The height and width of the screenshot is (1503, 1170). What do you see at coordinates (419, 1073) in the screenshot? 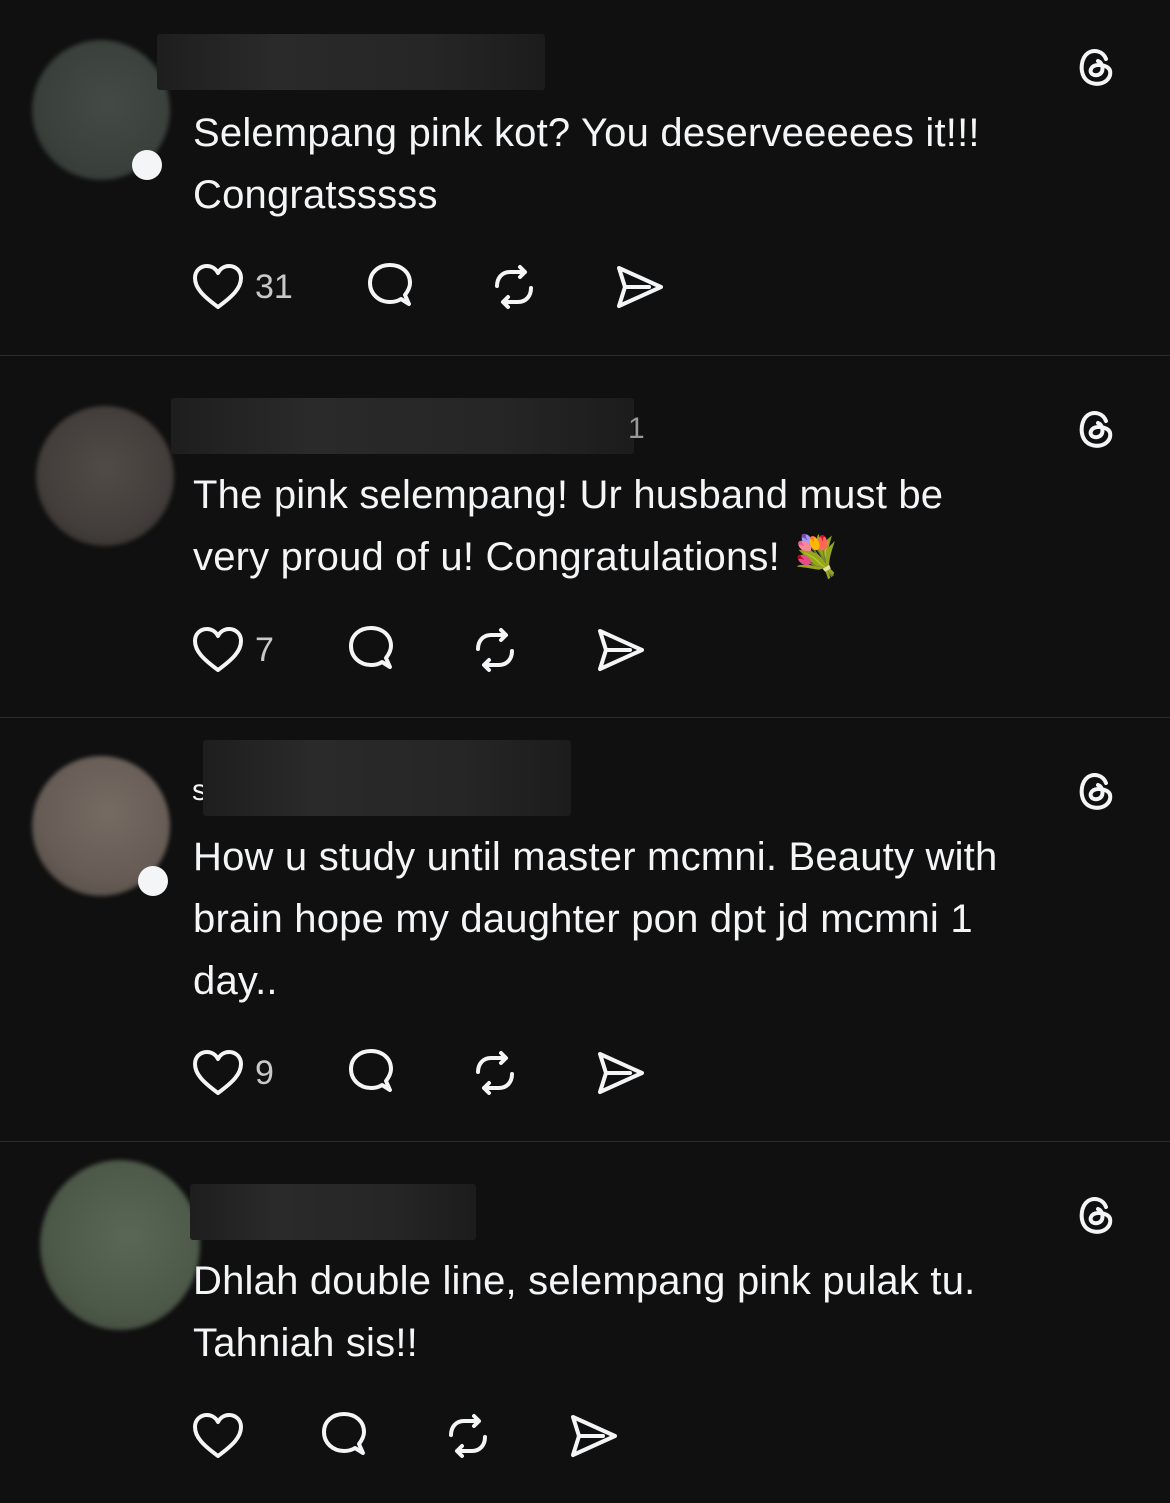
I see `action-bar: 9` at bounding box center [419, 1073].